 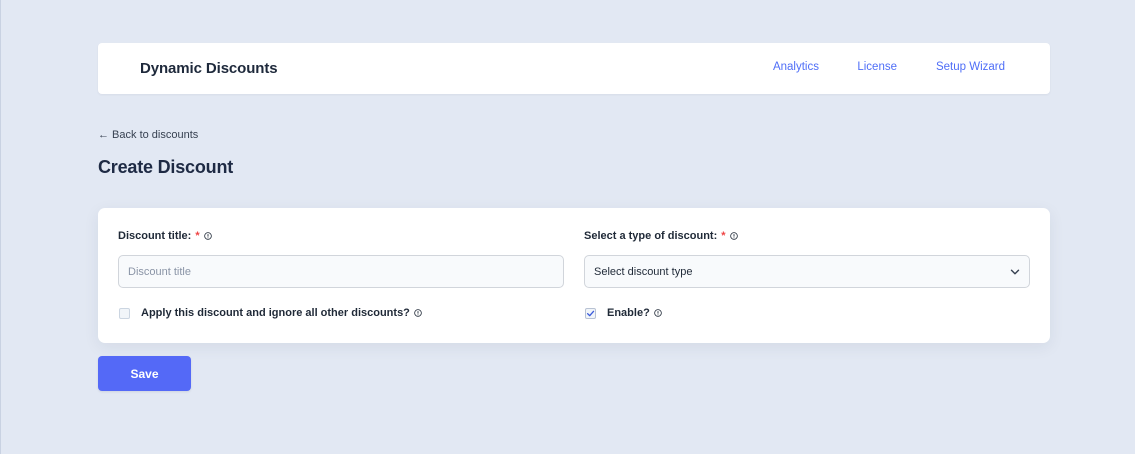 What do you see at coordinates (643, 271) in the screenshot?
I see `discount-type-selected-value: Select discount type` at bounding box center [643, 271].